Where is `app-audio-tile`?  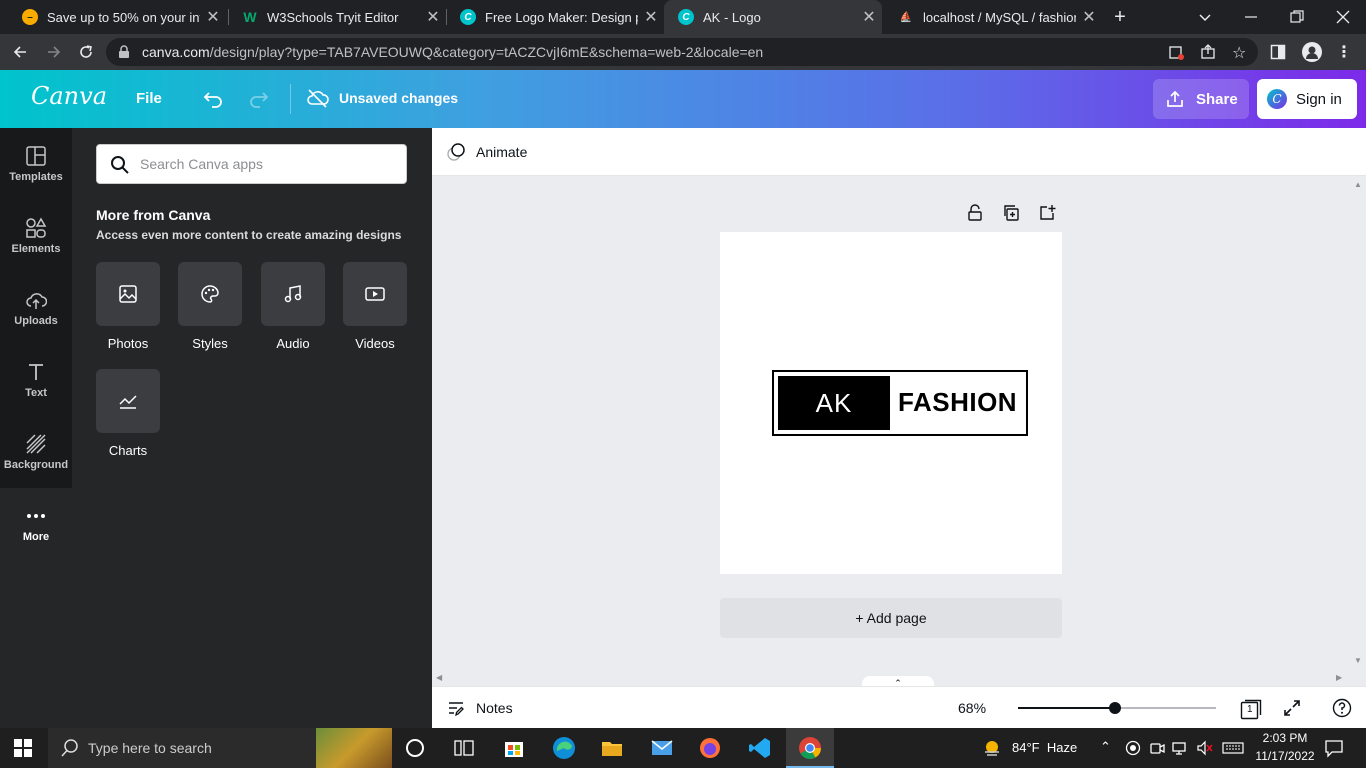 app-audio-tile is located at coordinates (293, 294).